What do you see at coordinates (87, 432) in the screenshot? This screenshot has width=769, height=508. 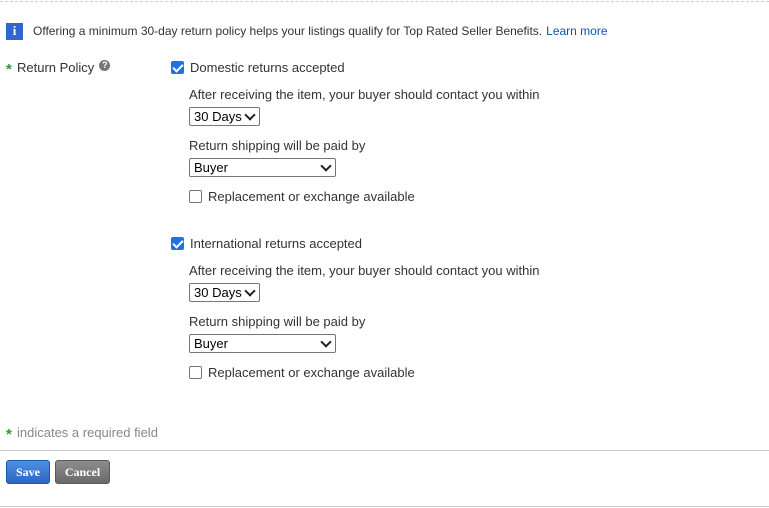 I see `required-field-note: indicates a required field` at bounding box center [87, 432].